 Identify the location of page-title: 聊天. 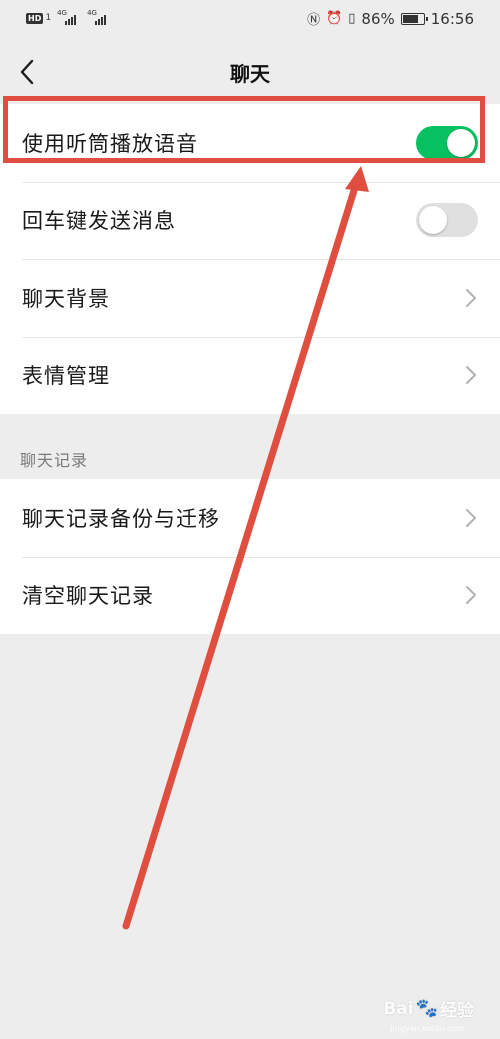
(250, 74).